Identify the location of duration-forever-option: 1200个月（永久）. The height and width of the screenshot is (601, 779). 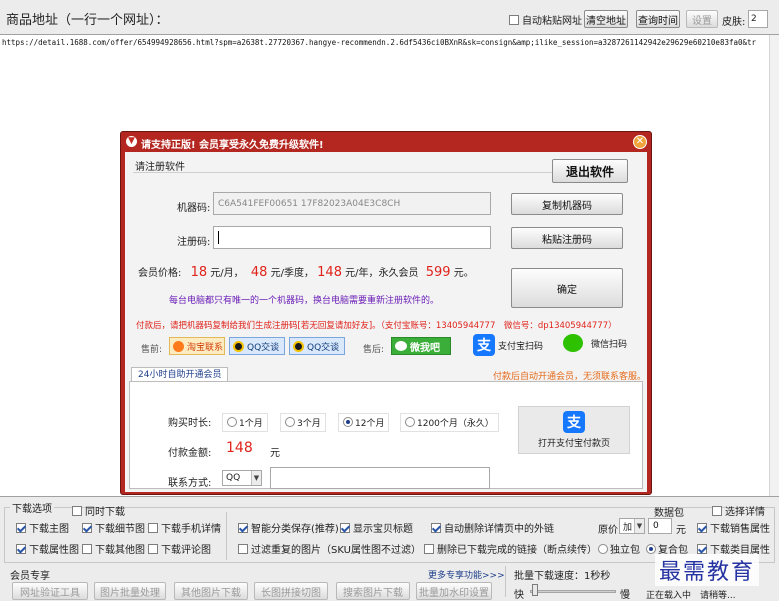
(449, 422).